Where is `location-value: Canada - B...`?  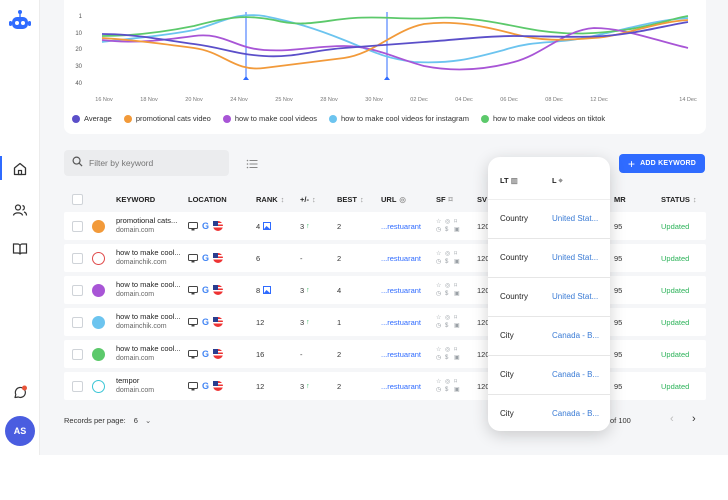
location-value: Canada - B... is located at coordinates (576, 335).